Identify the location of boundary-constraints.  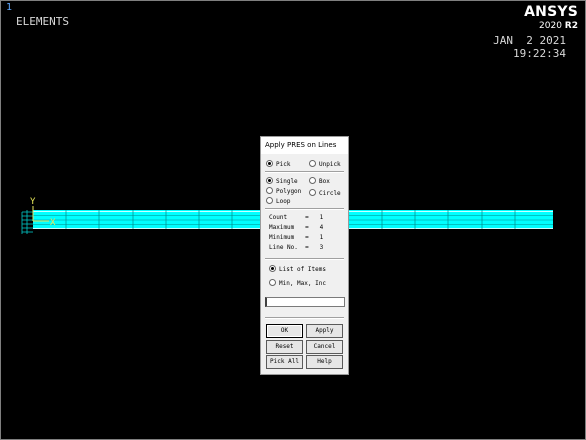
(27, 222).